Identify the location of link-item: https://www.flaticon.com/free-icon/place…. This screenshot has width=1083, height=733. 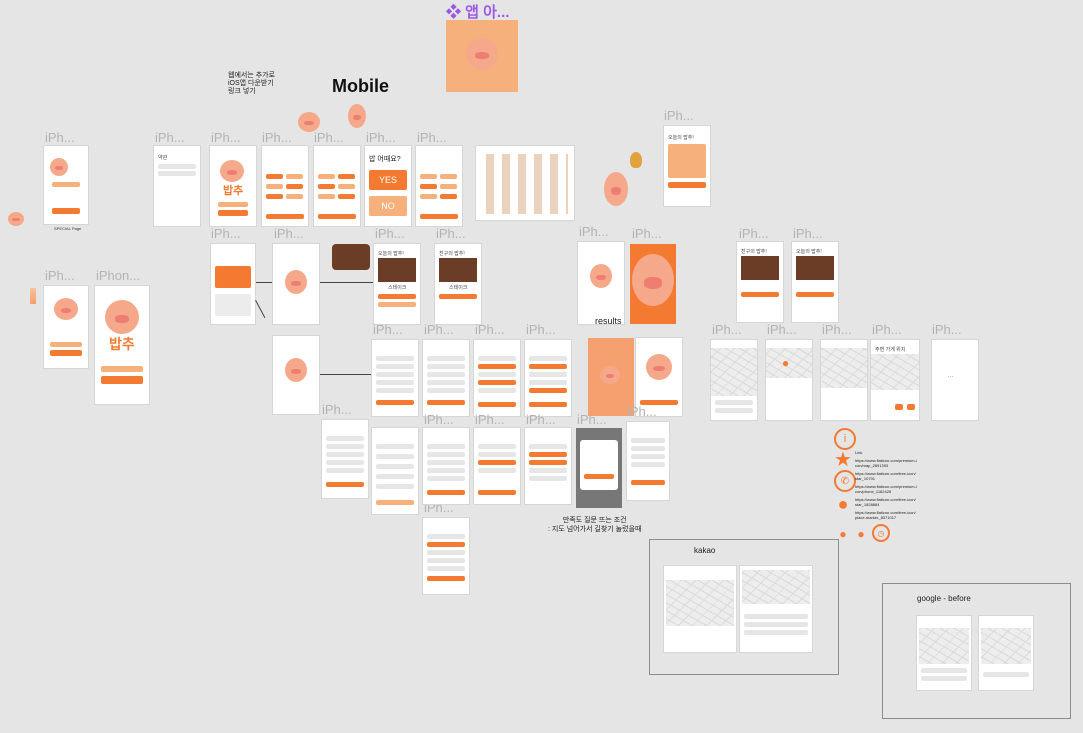
(886, 515).